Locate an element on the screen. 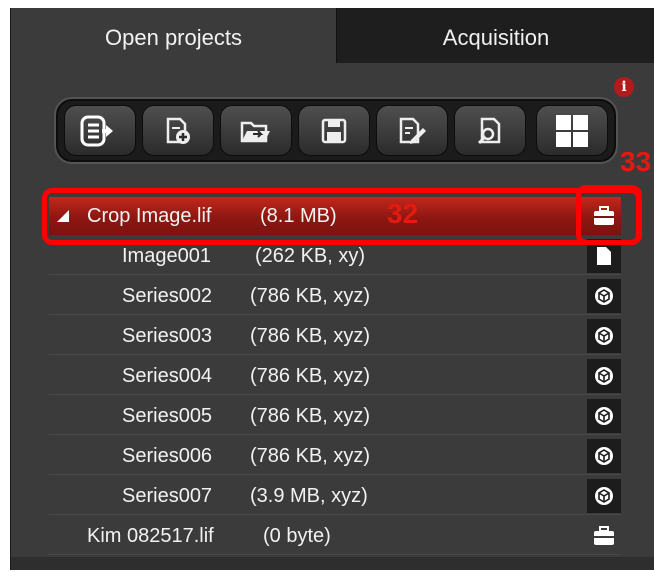 This screenshot has height=572, width=654. grid-view-icon is located at coordinates (572, 130).